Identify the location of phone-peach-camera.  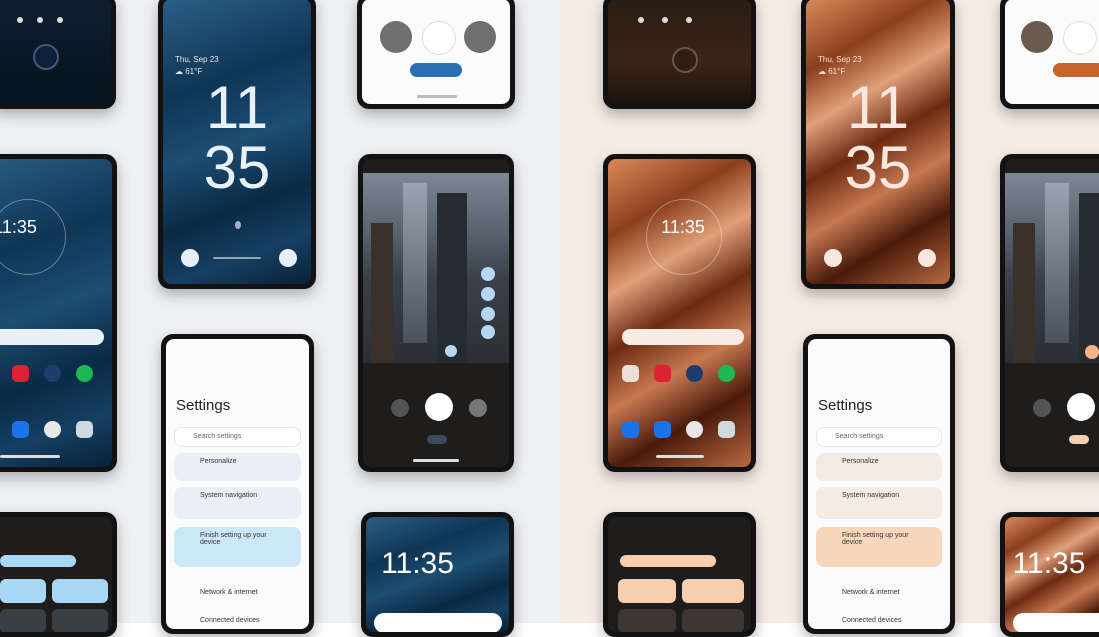
(1049, 313).